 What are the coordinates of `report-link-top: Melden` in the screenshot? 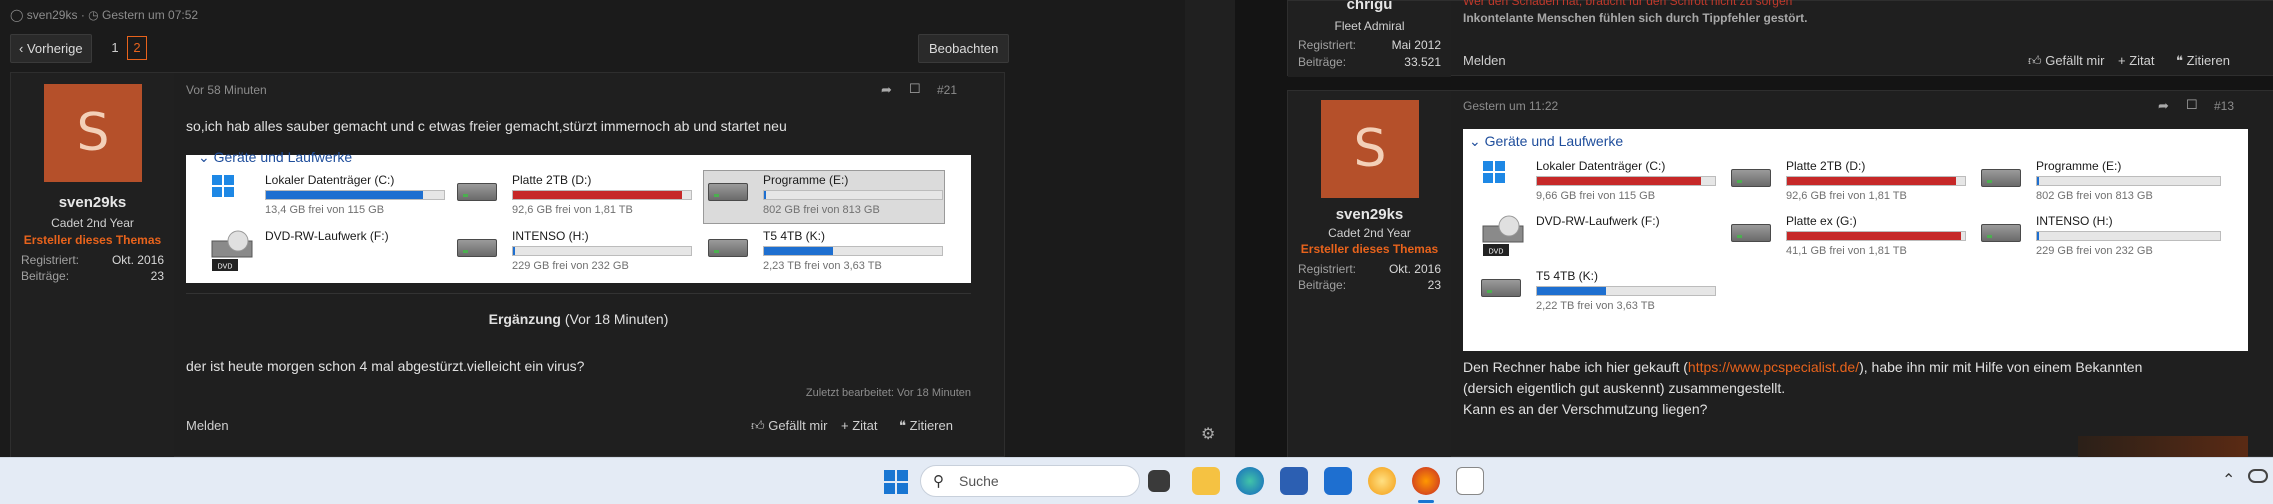 It's located at (1484, 60).